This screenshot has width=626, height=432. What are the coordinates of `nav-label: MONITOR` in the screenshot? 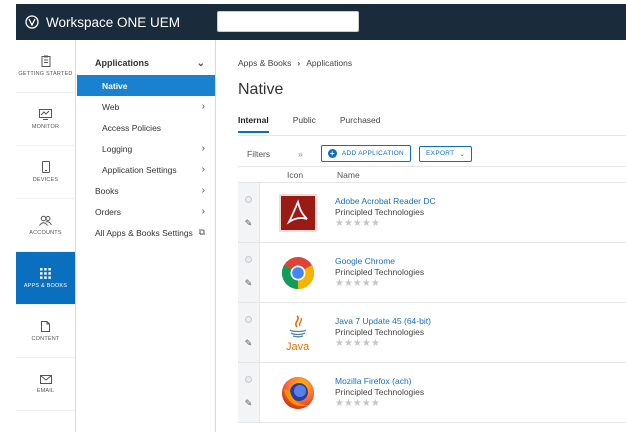 It's located at (45, 126).